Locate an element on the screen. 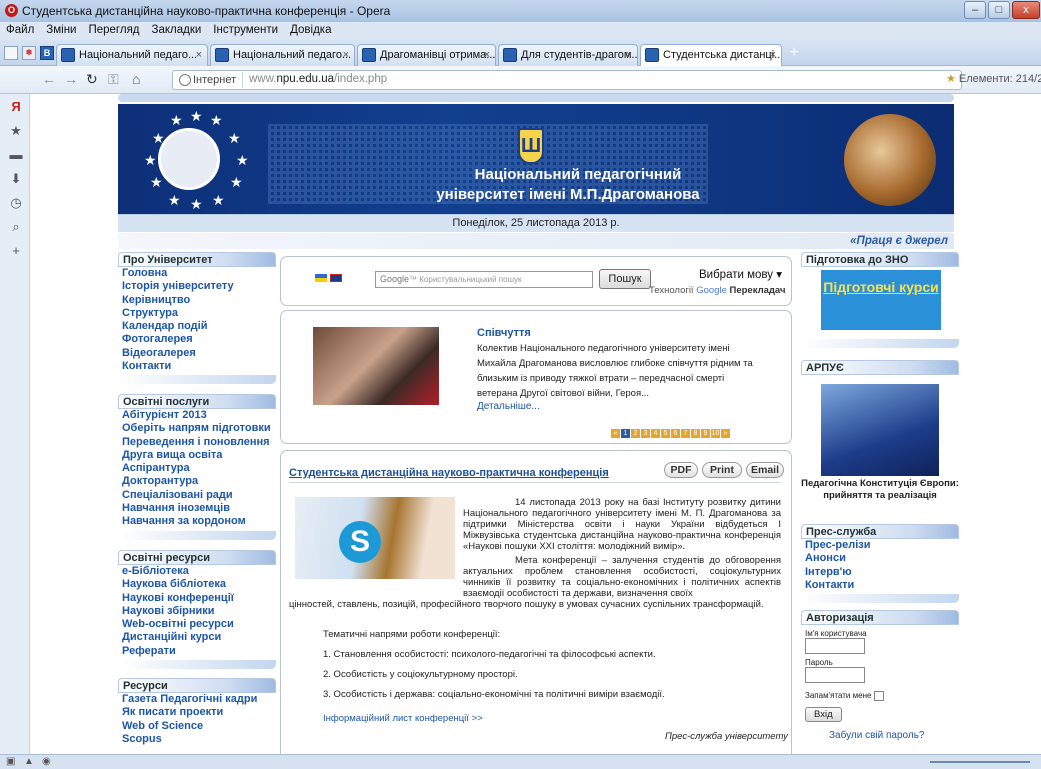 This screenshot has width=1041, height=769. link-transfer: Переведення і поновлення is located at coordinates (197, 442).